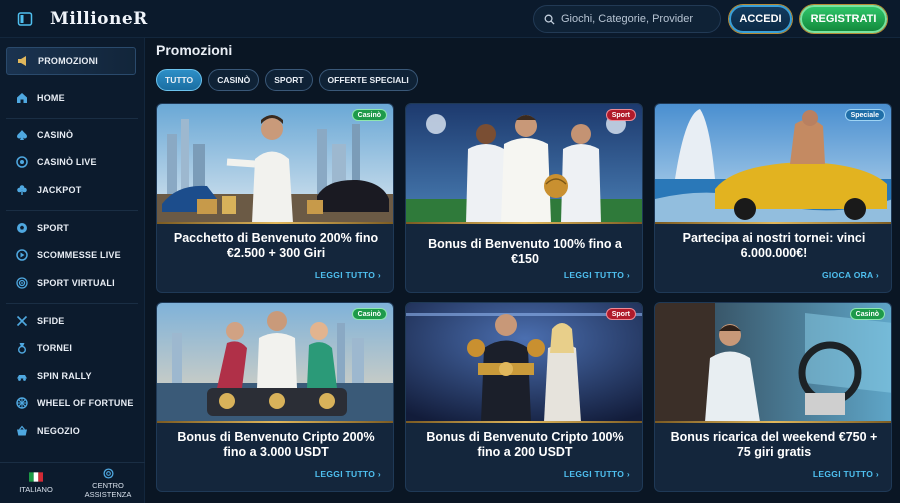  I want to click on sidebar-item-scommesse-live: SCOMMESSE LIVE, so click(71, 255).